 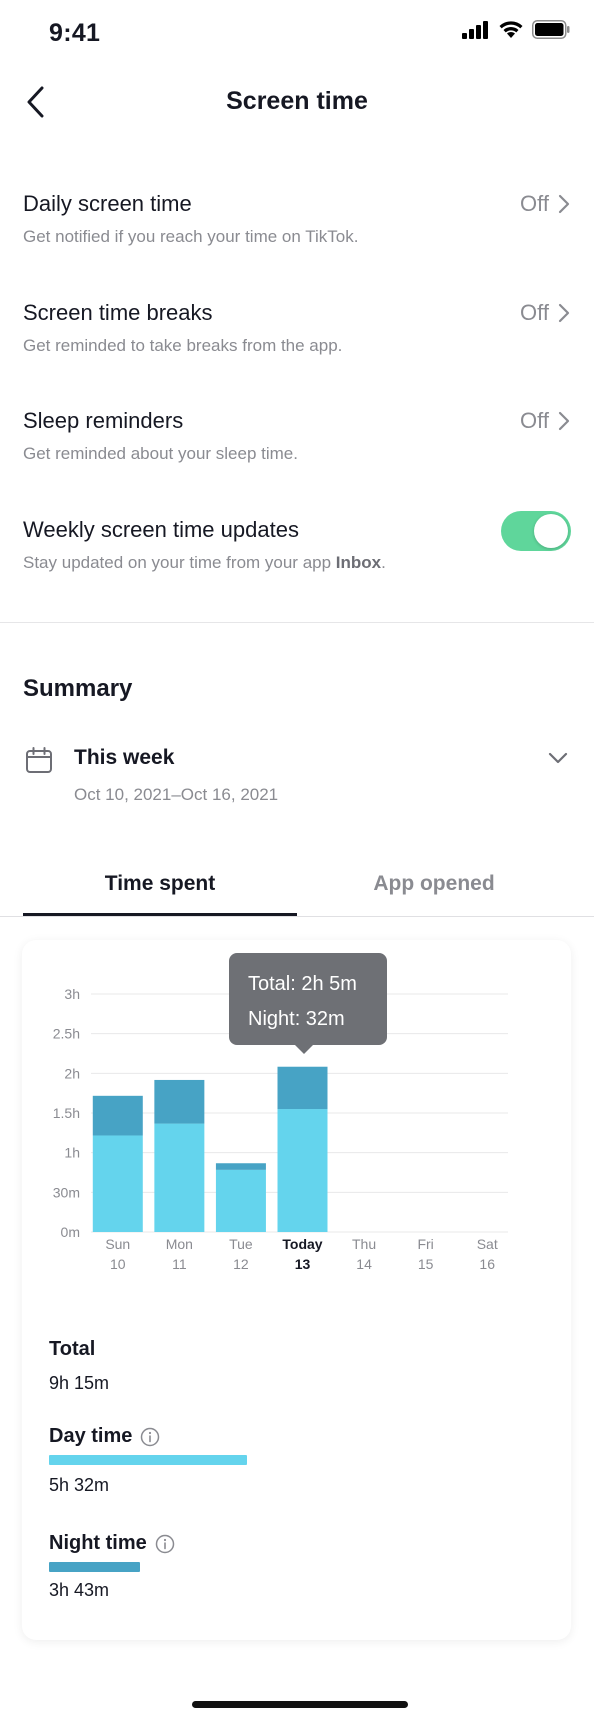 I want to click on x-tick-label: Fri, so click(x=425, y=1244).